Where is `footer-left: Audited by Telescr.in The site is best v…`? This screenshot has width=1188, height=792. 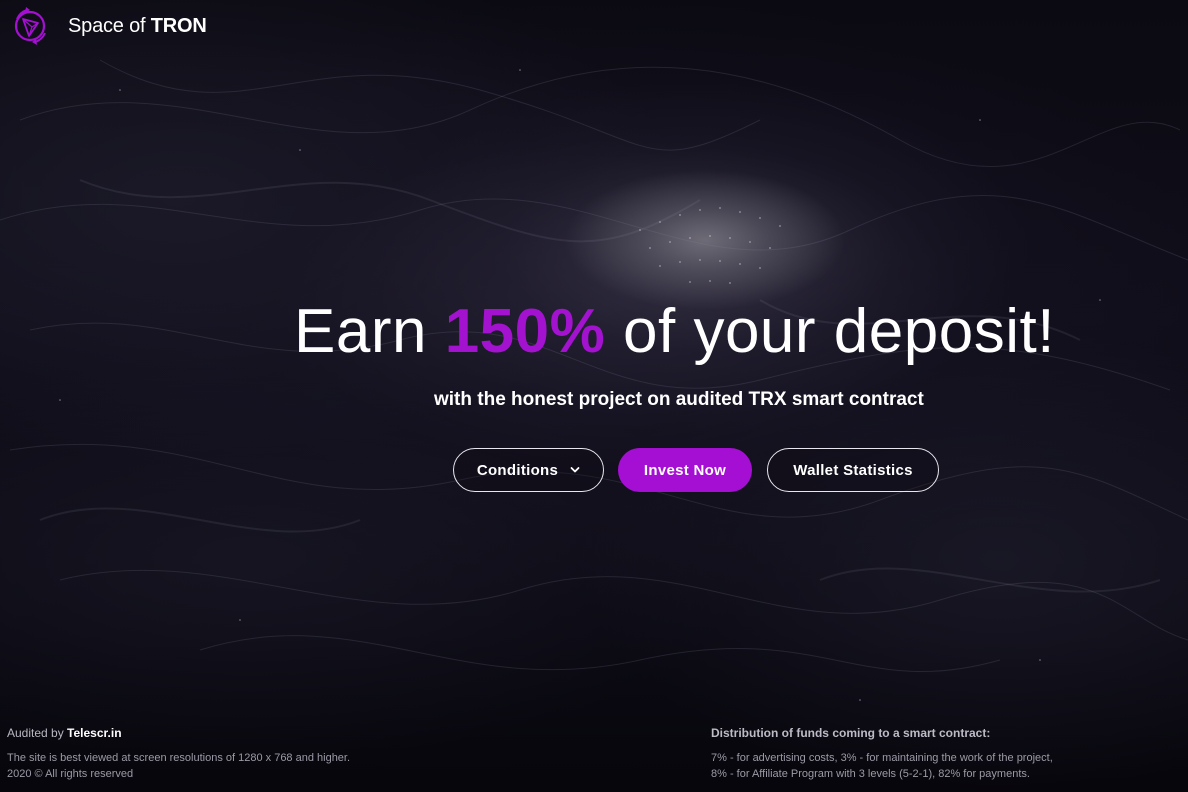 footer-left: Audited by Telescr.in The site is best v… is located at coordinates (178, 754).